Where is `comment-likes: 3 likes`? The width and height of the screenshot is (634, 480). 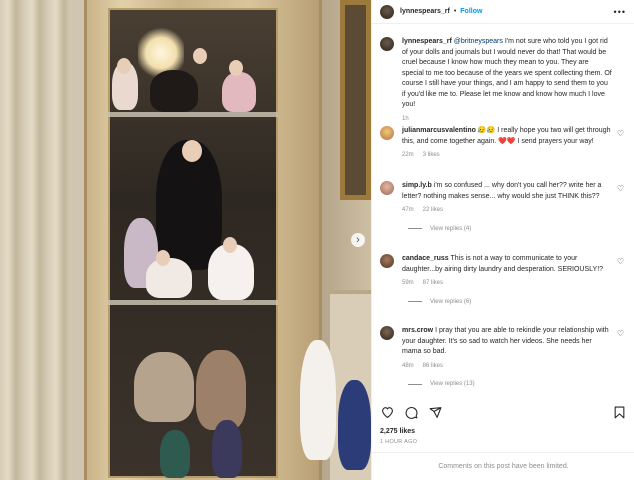 comment-likes: 3 likes is located at coordinates (431, 155).